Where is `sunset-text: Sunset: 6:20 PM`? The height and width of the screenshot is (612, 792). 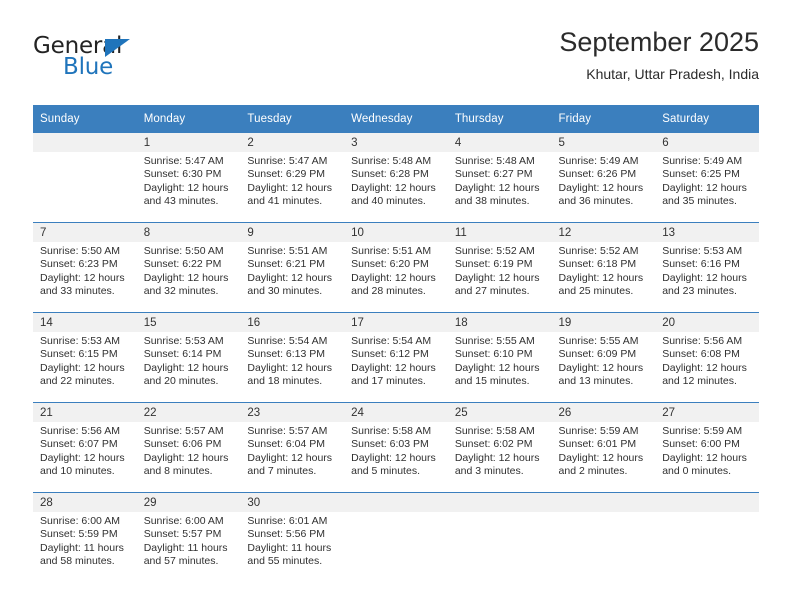 sunset-text: Sunset: 6:20 PM is located at coordinates (390, 264).